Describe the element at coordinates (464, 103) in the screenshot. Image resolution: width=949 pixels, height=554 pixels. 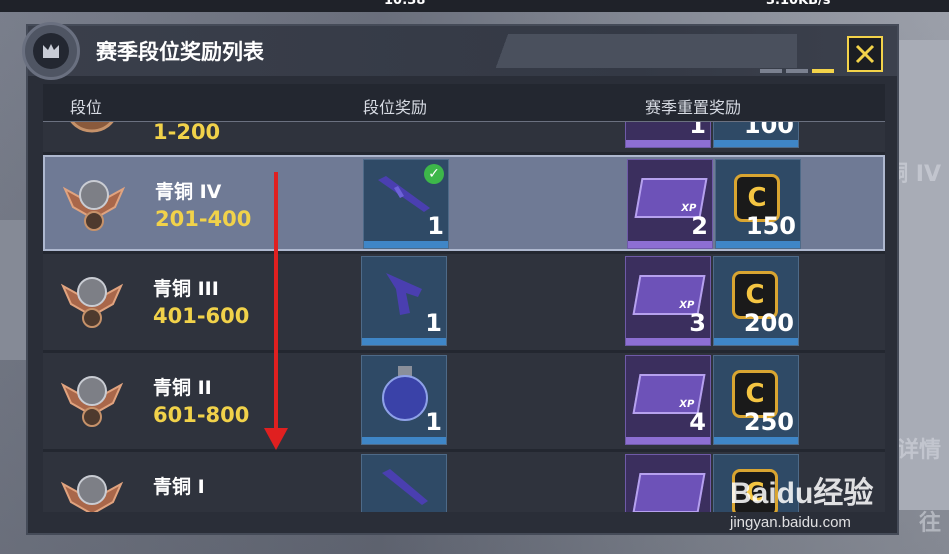
I see `table-header: 段位 段位奖励 赛季重置奖励` at that location.